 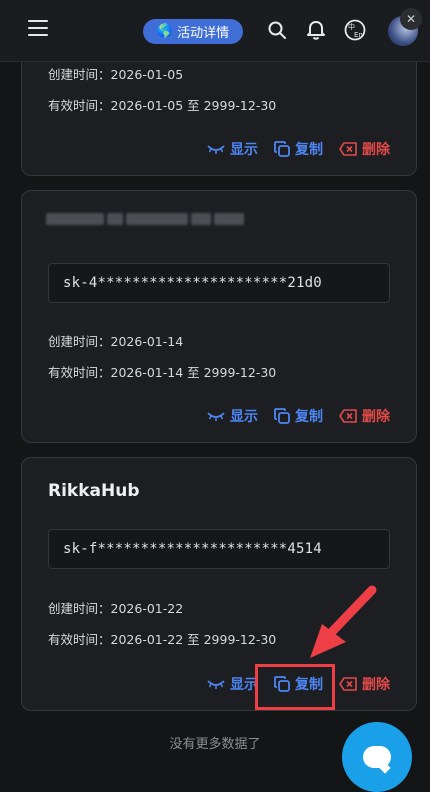 What do you see at coordinates (116, 608) in the screenshot?
I see `created-time: 创建时间：2026-01-22` at bounding box center [116, 608].